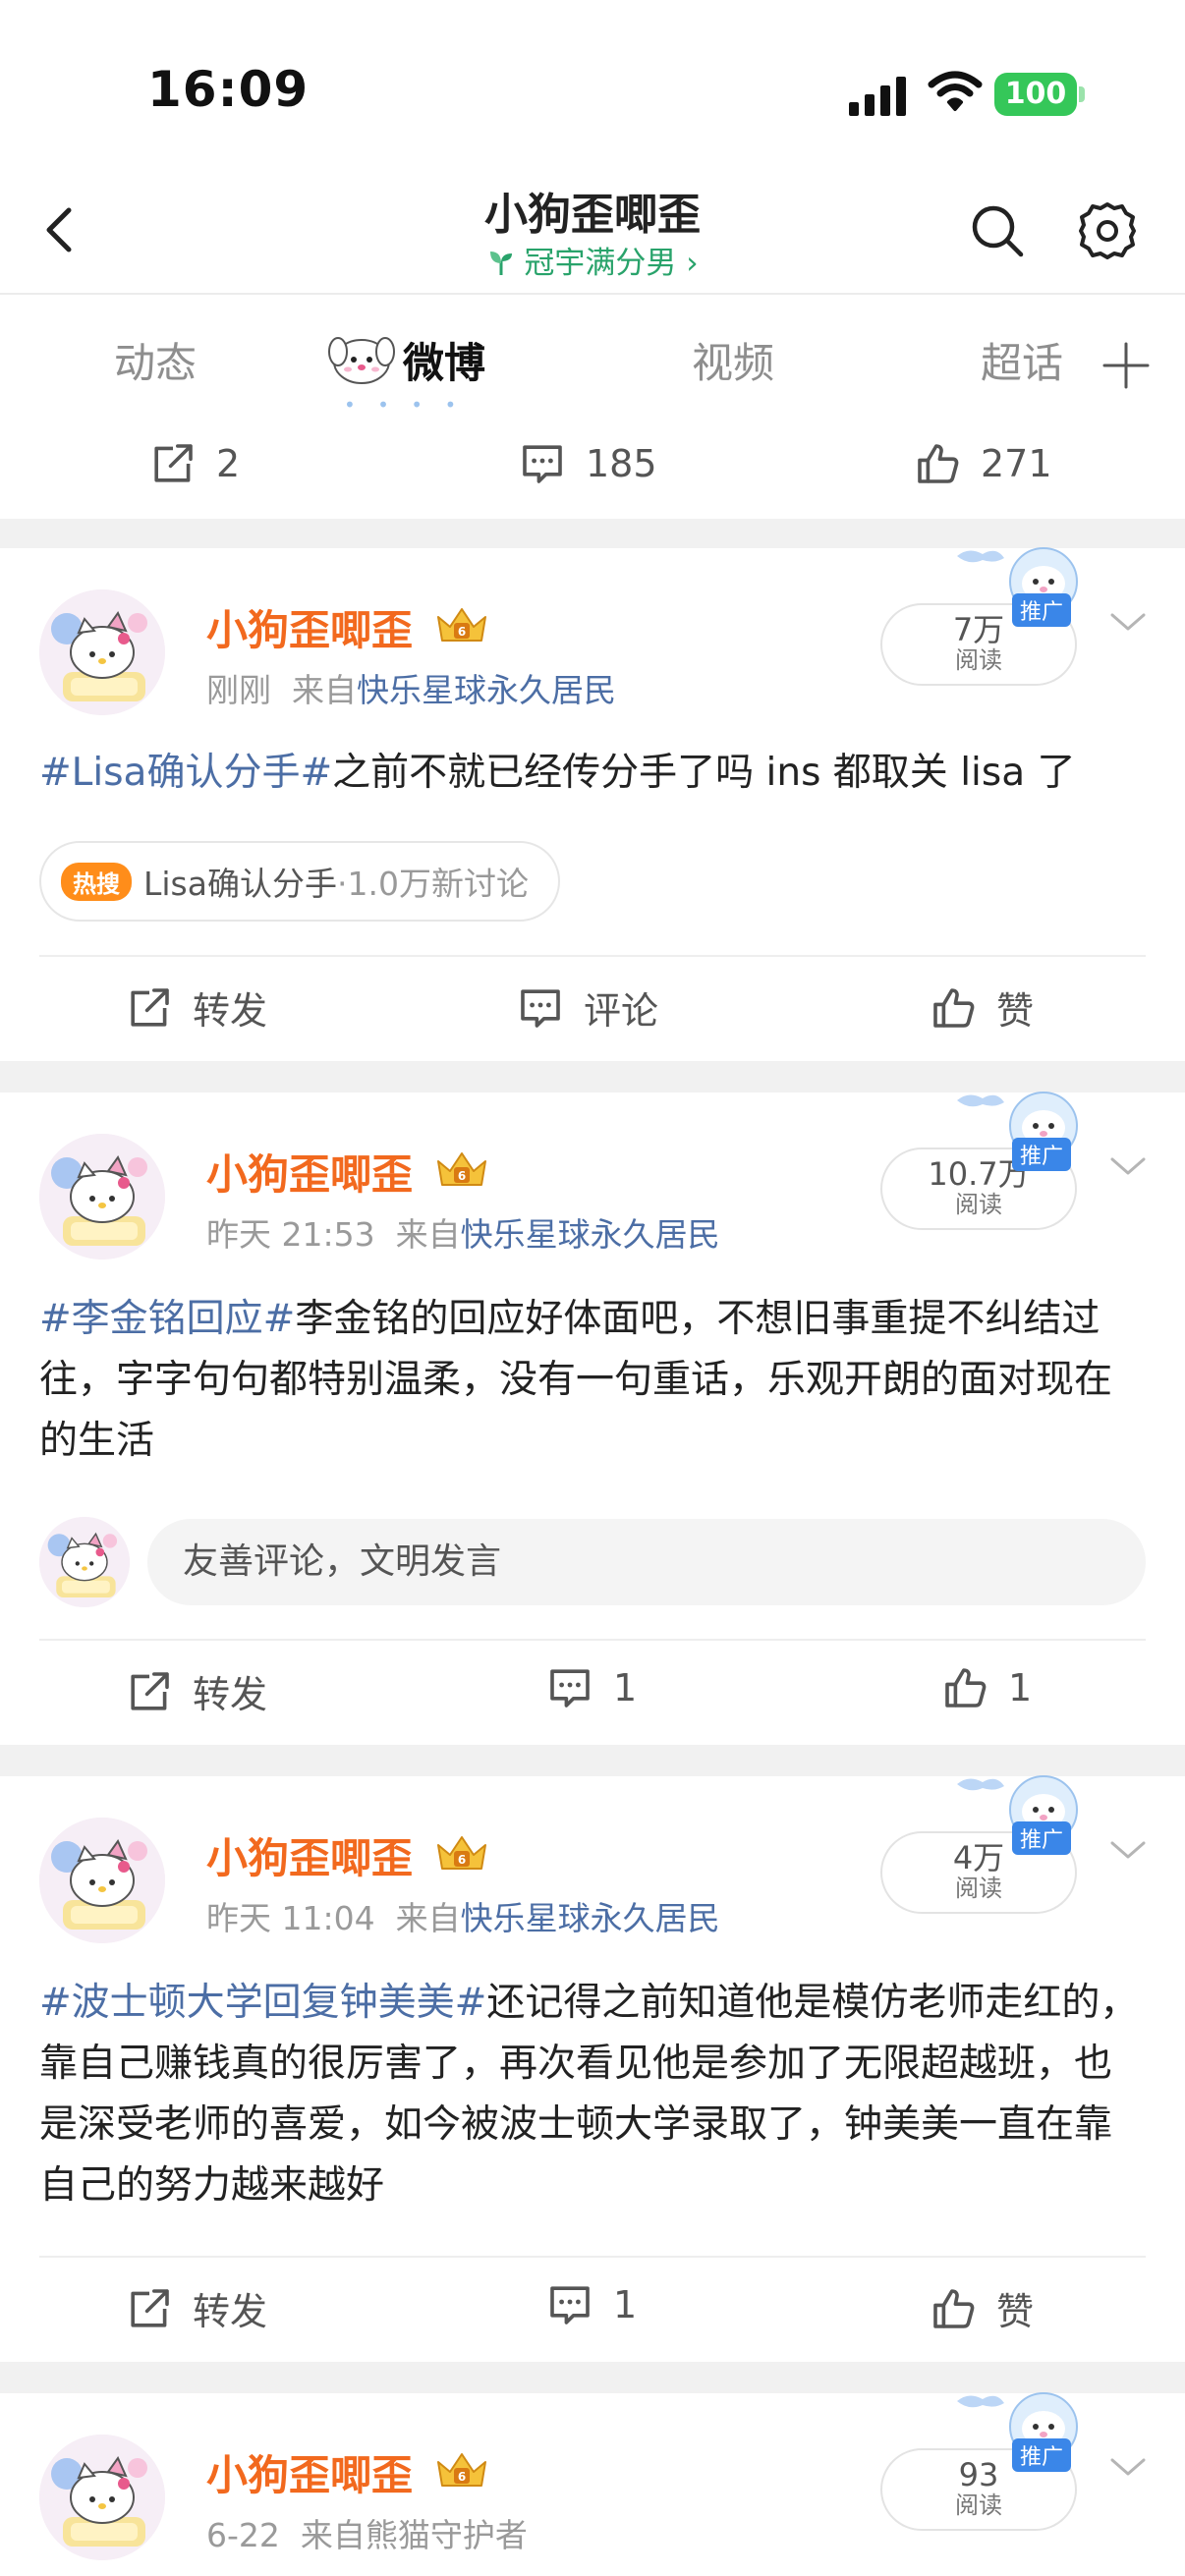  Describe the element at coordinates (243, 2535) in the screenshot. I see `post-time: 6-22` at that location.